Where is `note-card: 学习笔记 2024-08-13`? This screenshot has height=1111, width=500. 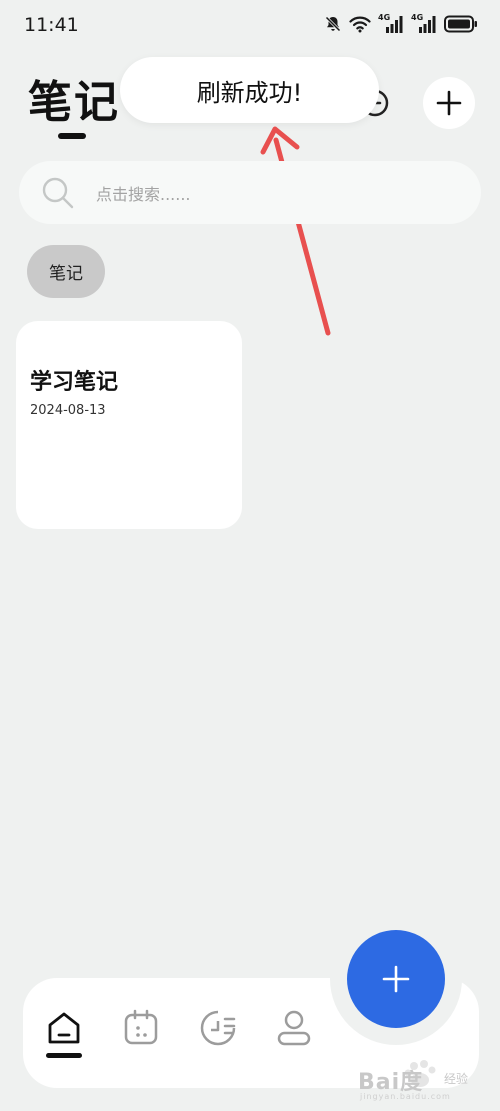 note-card: 学习笔记 2024-08-13 is located at coordinates (129, 425).